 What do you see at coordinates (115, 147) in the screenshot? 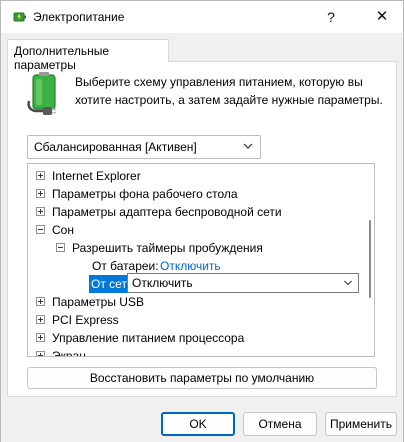
I see `power-scheme-selected: Сбалансированная [Активен]` at bounding box center [115, 147].